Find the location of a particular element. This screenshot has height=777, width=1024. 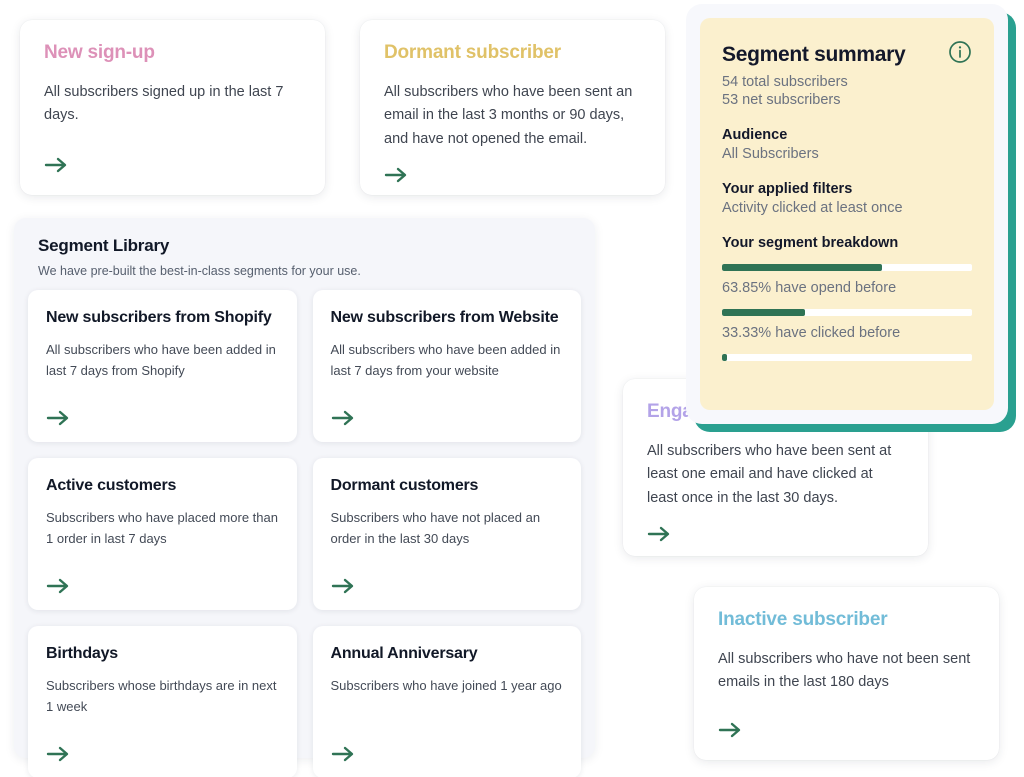

breakdown-caption: 63.85% have opend before is located at coordinates (809, 288).